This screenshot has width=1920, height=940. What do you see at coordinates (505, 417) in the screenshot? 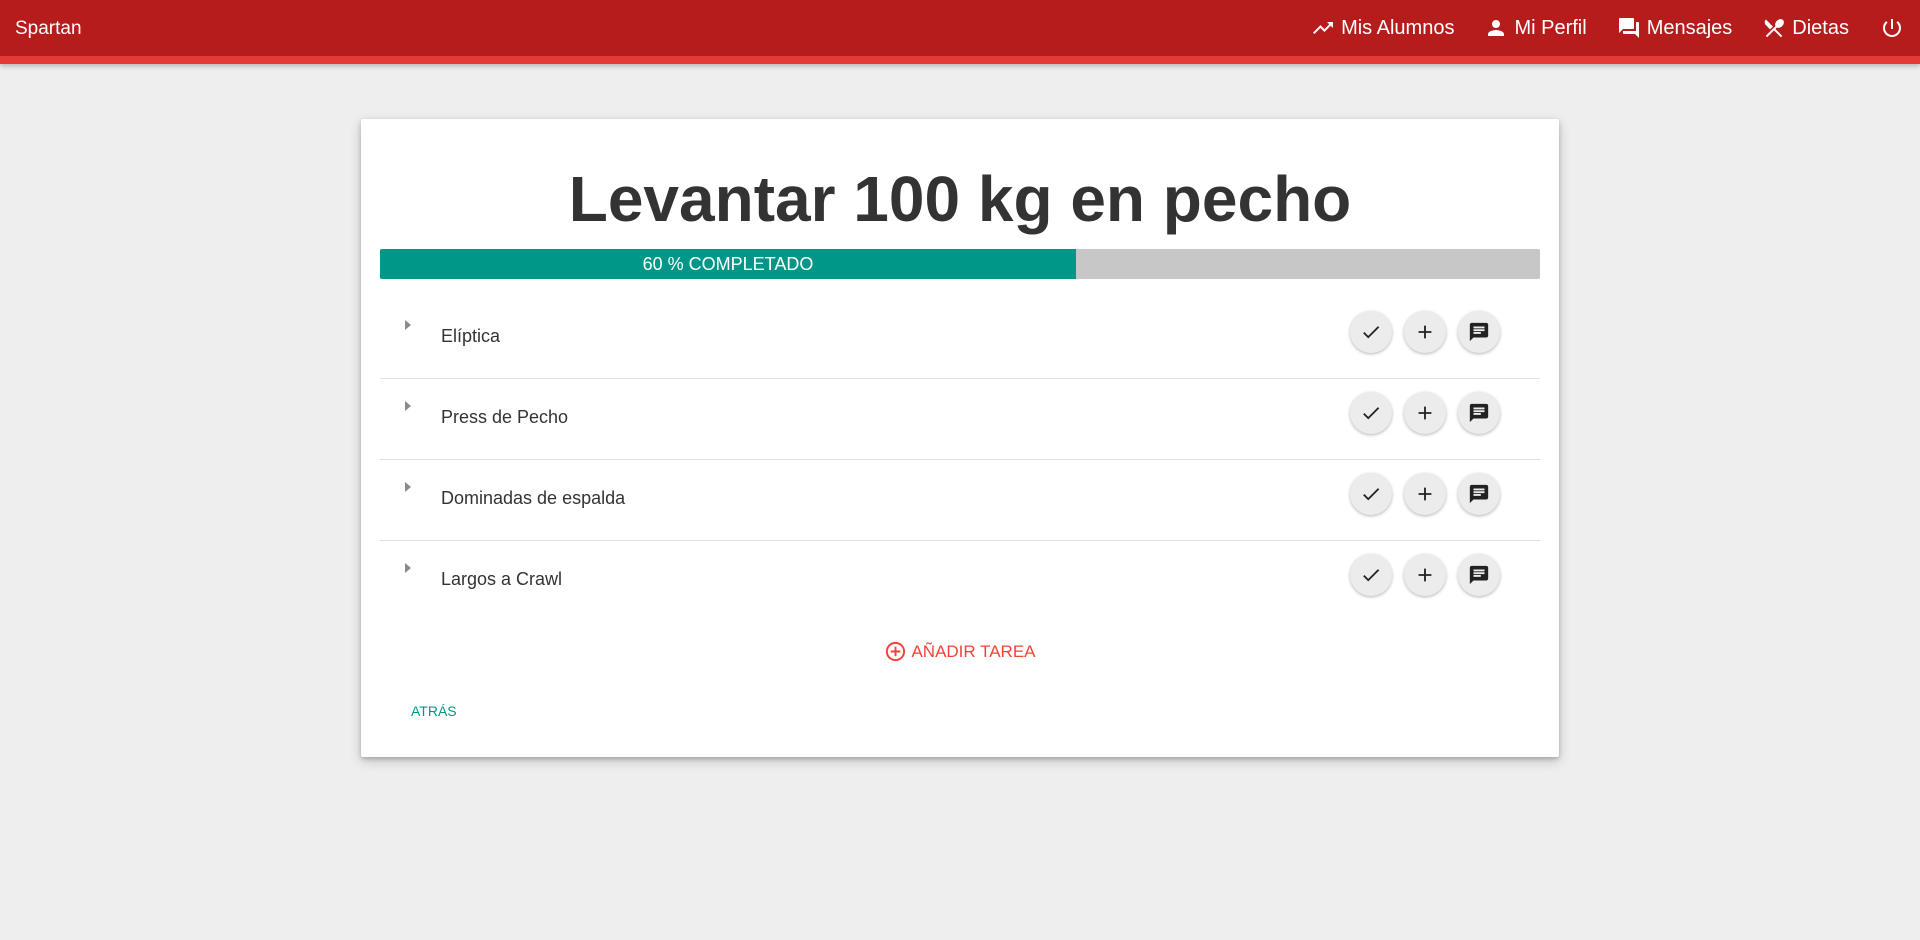
I see `task-name: Press de Pecho` at bounding box center [505, 417].